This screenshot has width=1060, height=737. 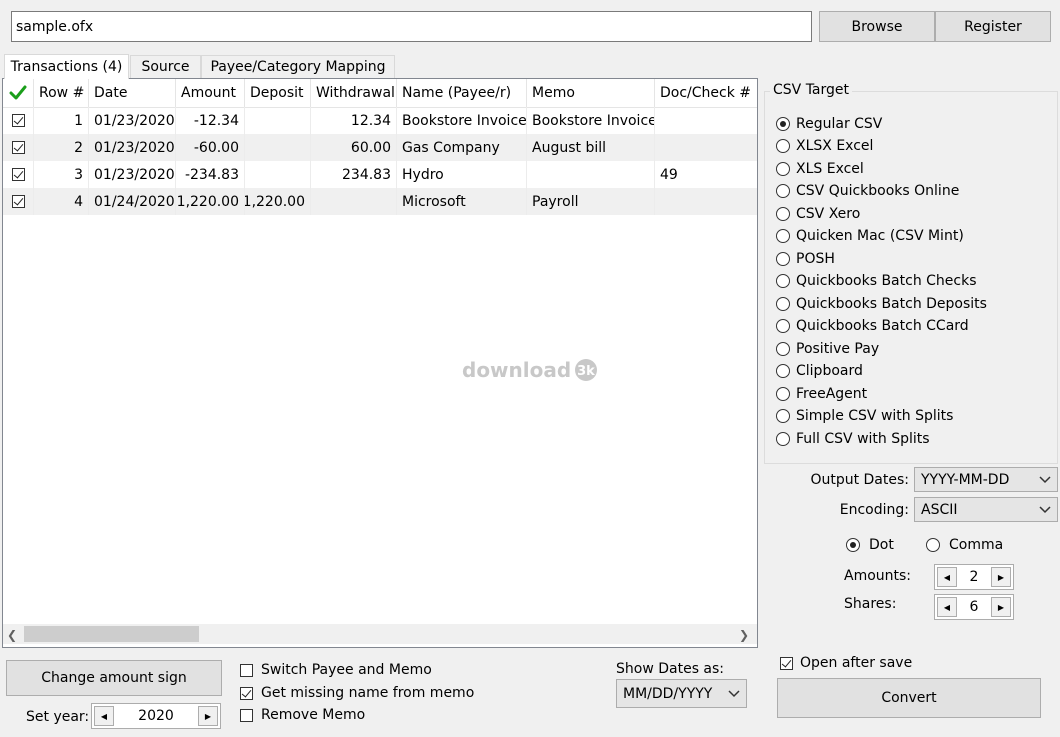 I want to click on open-after-save-checkbox, so click(x=786, y=663).